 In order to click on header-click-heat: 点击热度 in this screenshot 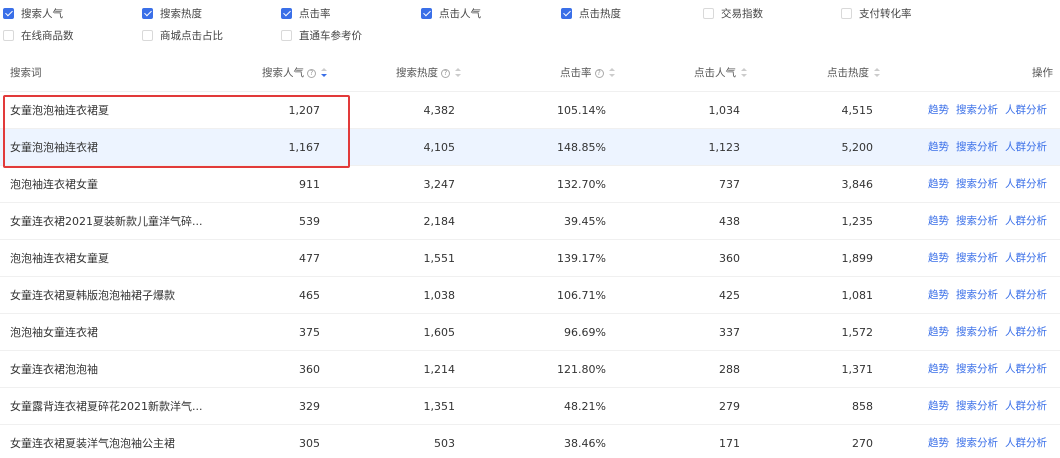, I will do `click(853, 73)`.